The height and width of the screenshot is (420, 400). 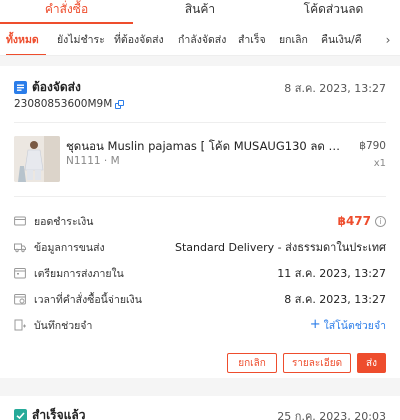 What do you see at coordinates (22, 40) in the screenshot?
I see `status-tab-all-label: ทั้งหมด` at bounding box center [22, 40].